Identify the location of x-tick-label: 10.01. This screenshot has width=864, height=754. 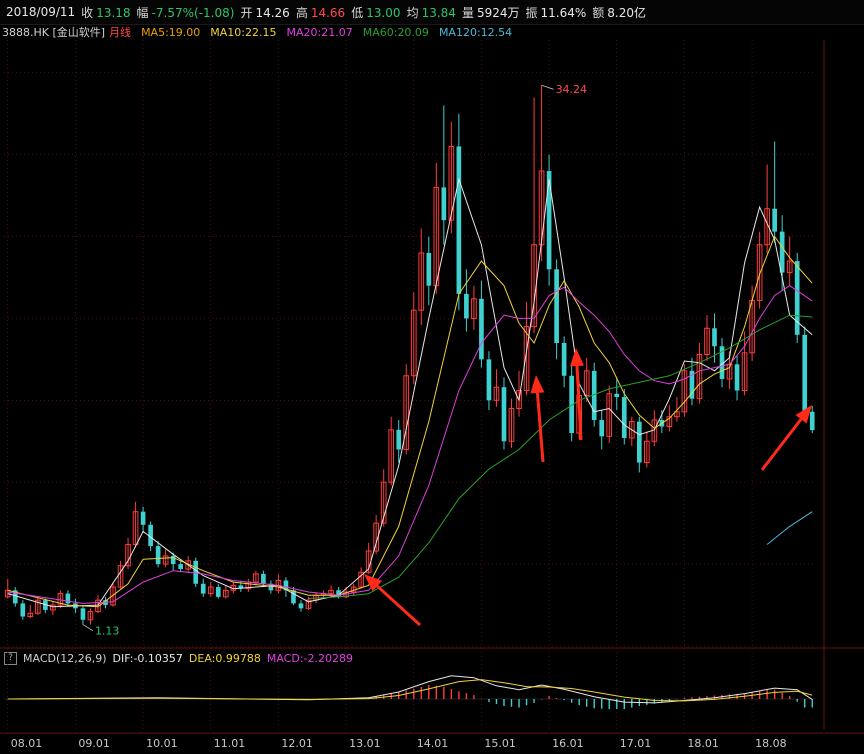
(162, 743).